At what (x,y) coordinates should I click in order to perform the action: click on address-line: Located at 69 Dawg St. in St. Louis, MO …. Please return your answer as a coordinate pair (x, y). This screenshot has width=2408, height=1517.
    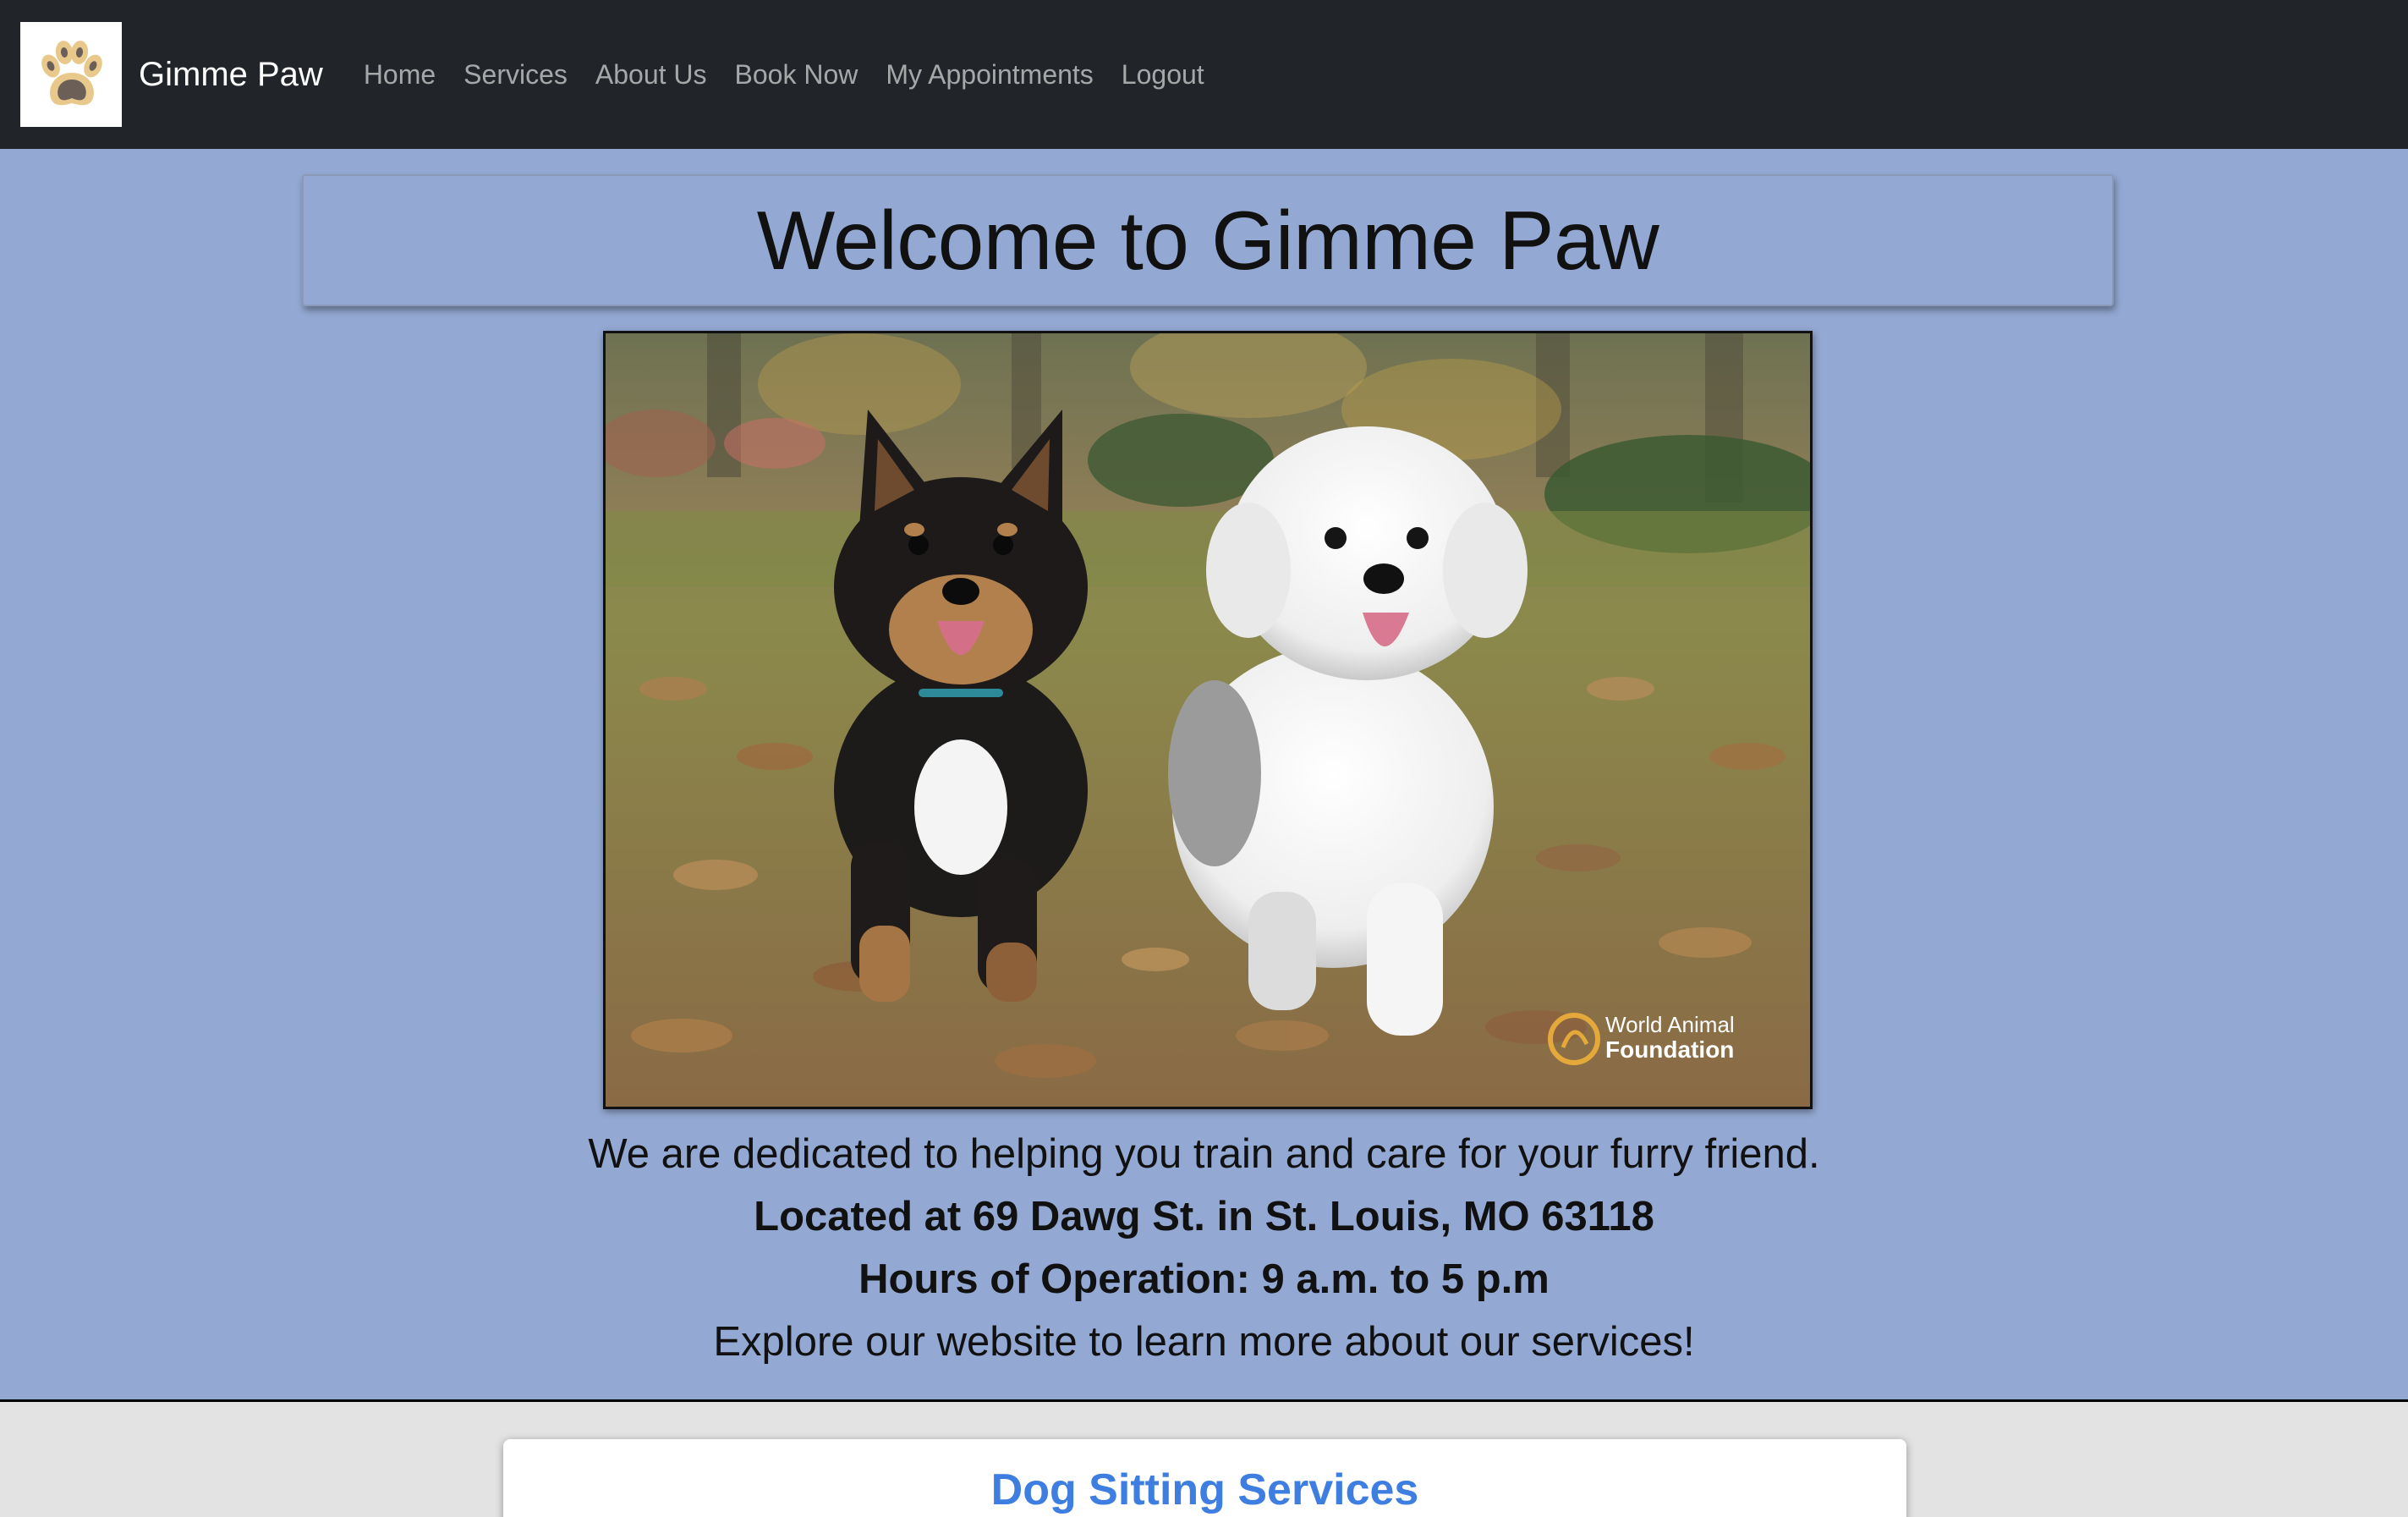
    Looking at the image, I should click on (1204, 1216).